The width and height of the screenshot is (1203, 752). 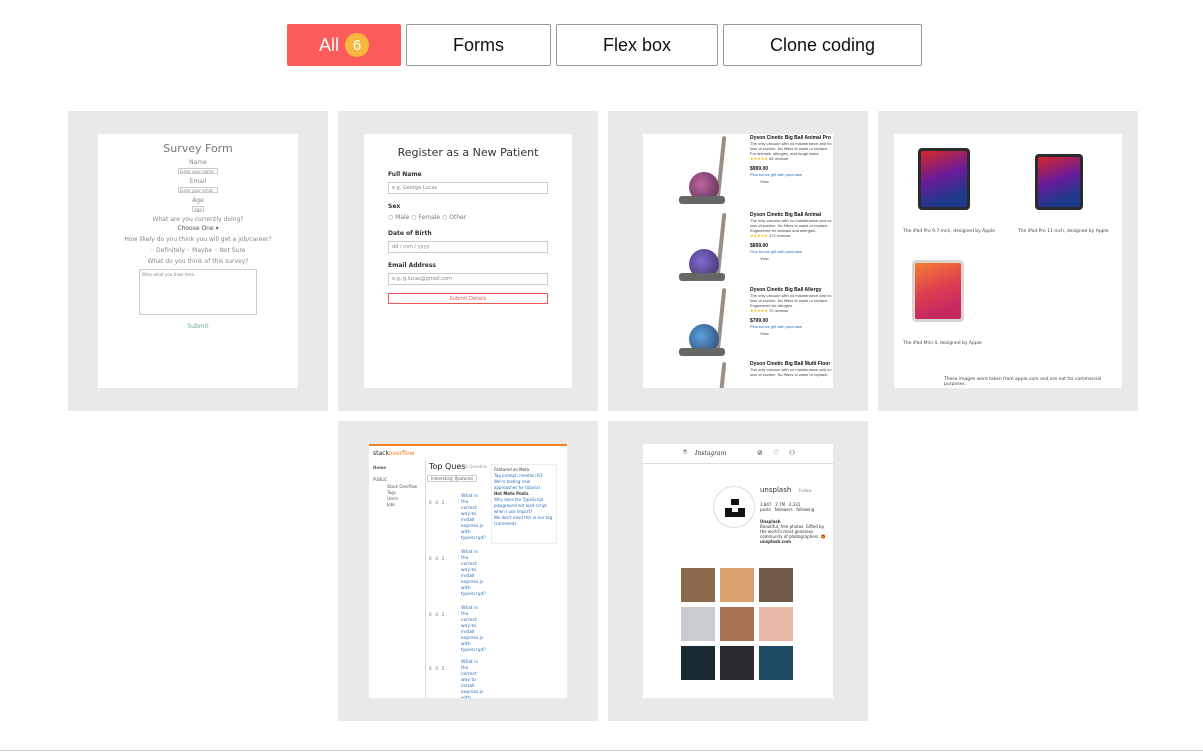 I want to click on survey-age-label: Age, so click(x=198, y=200).